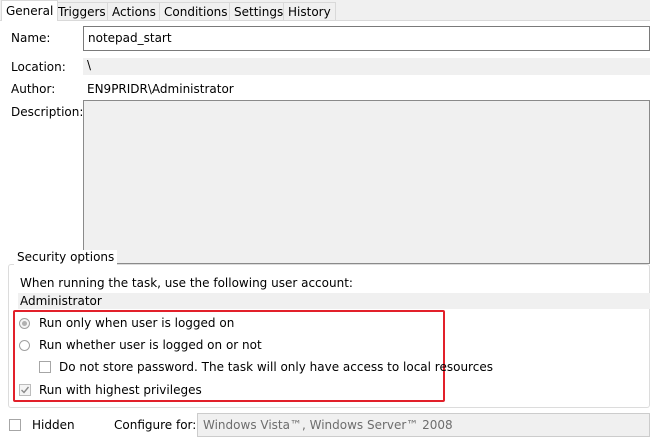 This screenshot has height=441, width=650. I want to click on configure-for-label: Configure for:, so click(155, 425).